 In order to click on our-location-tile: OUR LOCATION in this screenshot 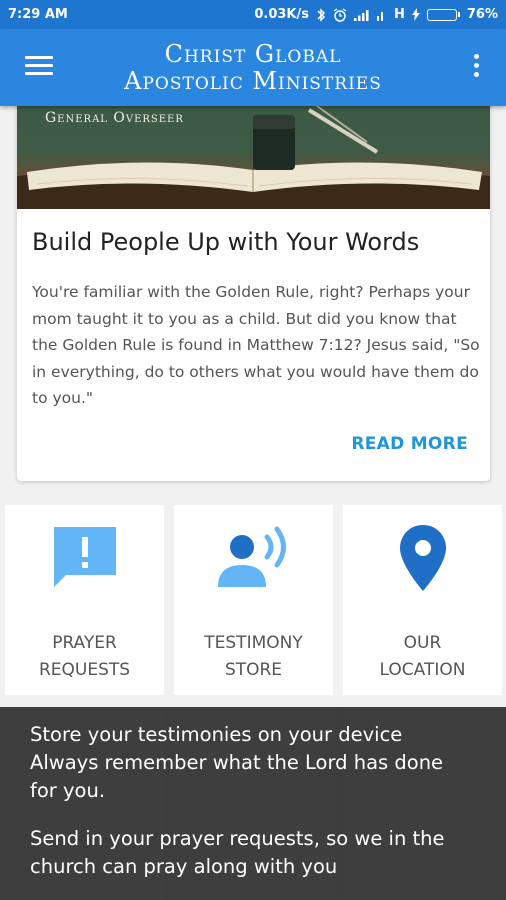, I will do `click(422, 600)`.